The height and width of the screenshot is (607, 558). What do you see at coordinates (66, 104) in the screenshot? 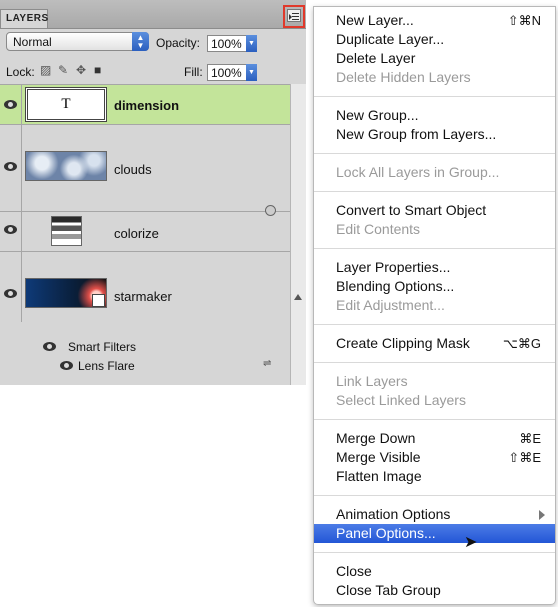
I see `text-layer-thumbnail: T` at bounding box center [66, 104].